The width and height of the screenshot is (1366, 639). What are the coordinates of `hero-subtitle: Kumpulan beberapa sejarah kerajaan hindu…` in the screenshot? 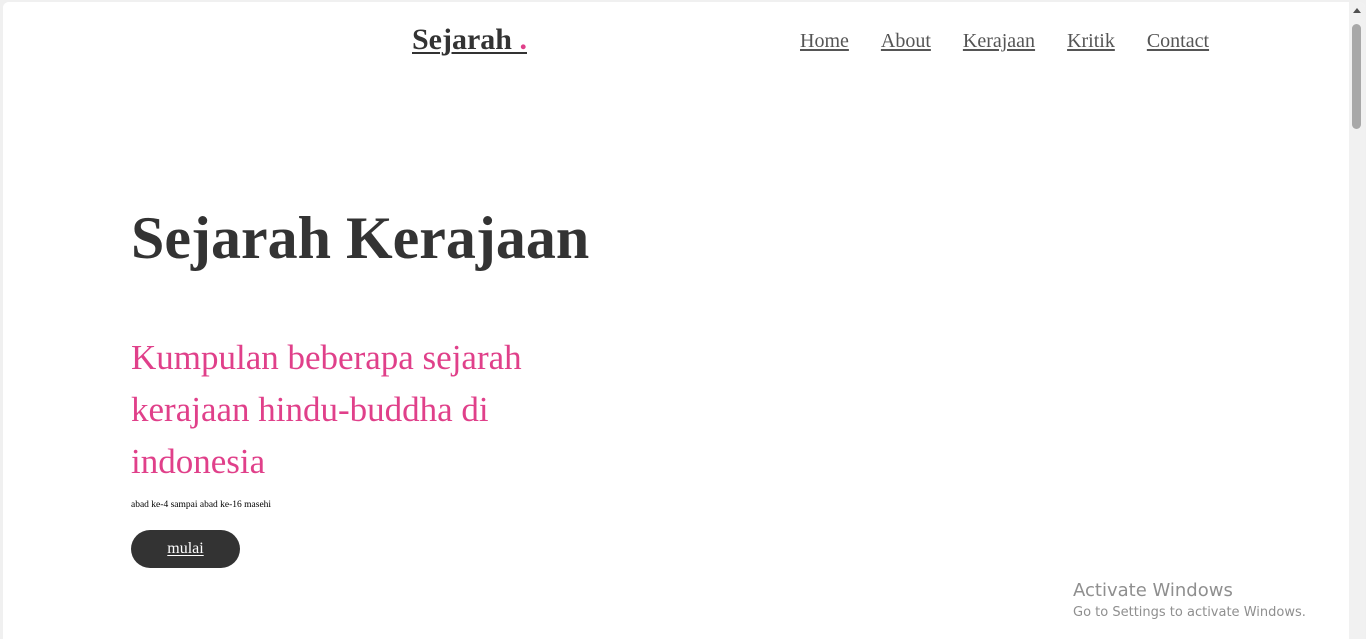 It's located at (326, 409).